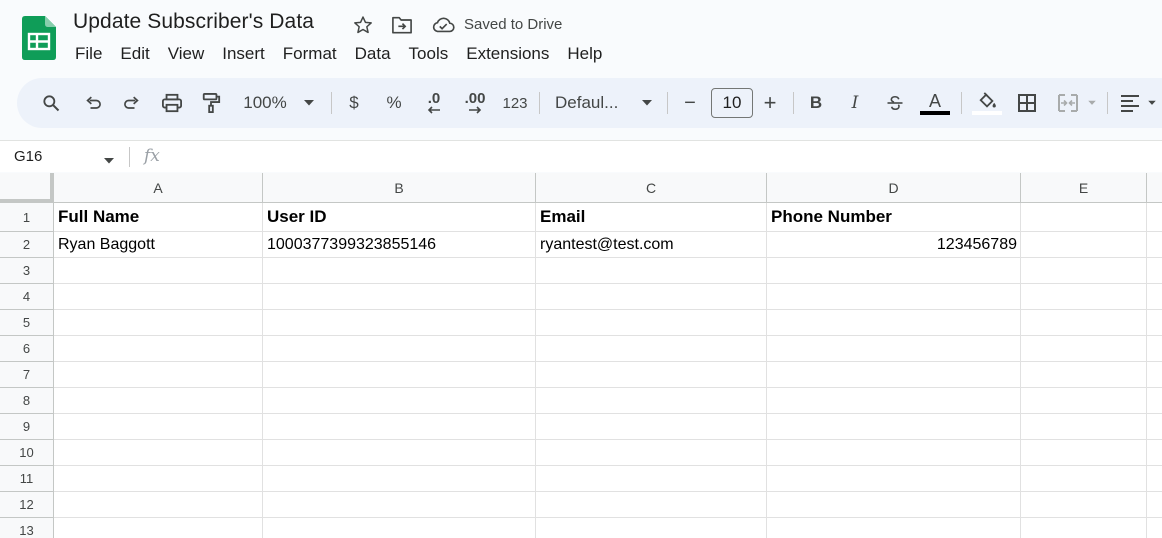 The image size is (1162, 538). Describe the element at coordinates (894, 271) in the screenshot. I see `cell-d3` at that location.